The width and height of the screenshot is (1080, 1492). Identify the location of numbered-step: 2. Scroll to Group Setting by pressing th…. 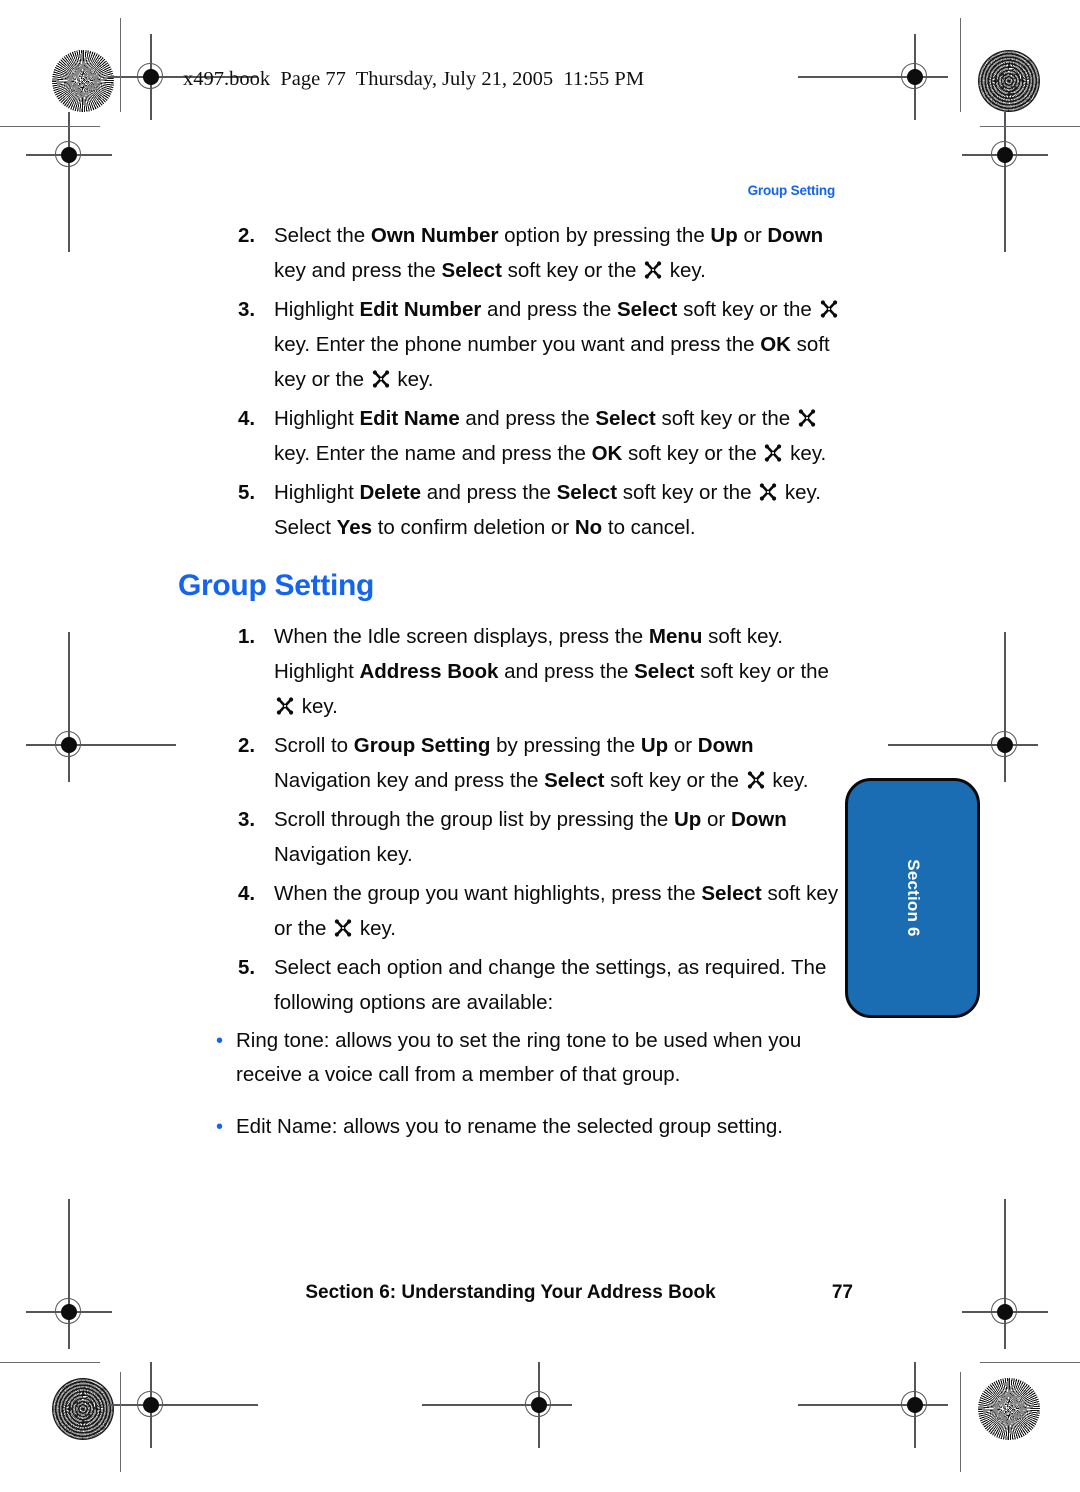
(545, 763).